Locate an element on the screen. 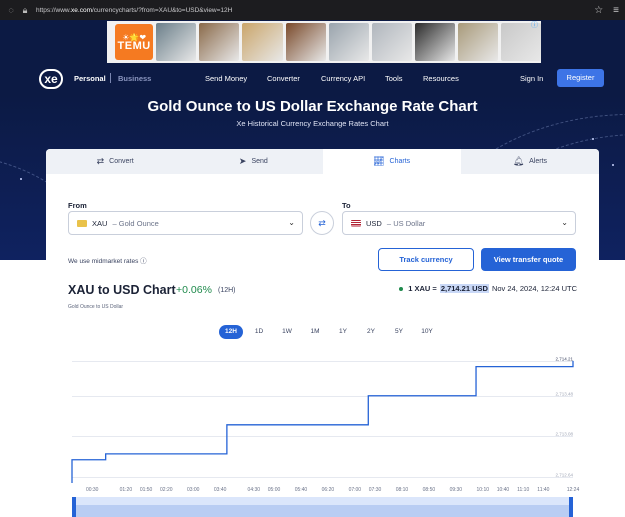 The height and width of the screenshot is (517, 625). to-currency-select: USD – US Dollar ⌄ is located at coordinates (459, 223).